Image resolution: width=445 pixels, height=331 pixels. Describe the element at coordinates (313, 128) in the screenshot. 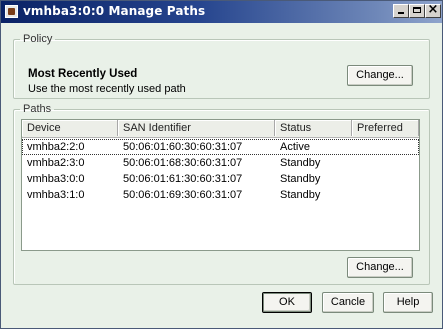

I see `column-header-status: Status` at that location.